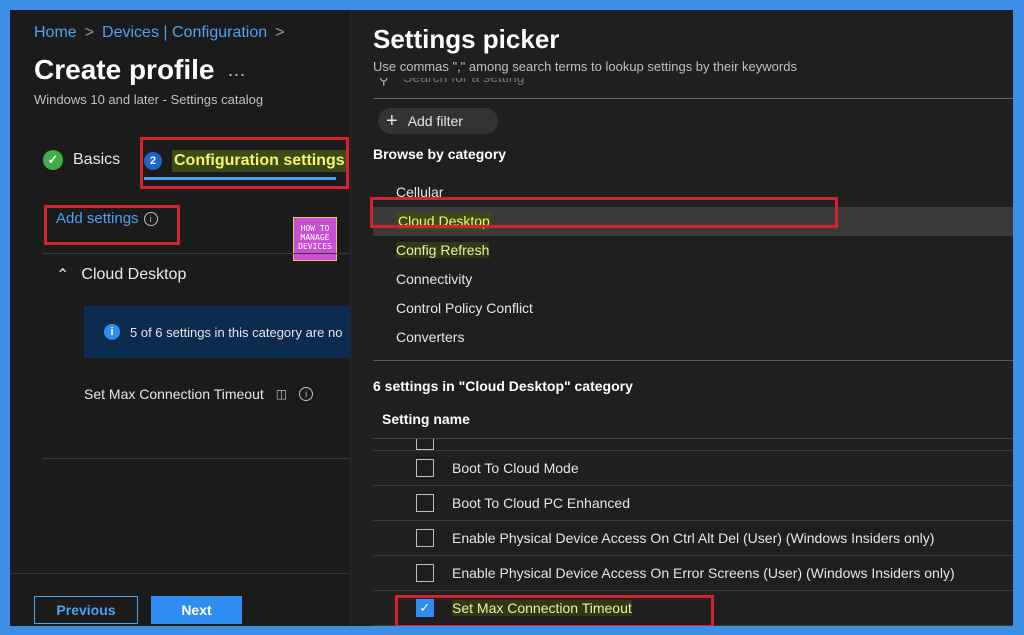  I want to click on step-basics-label: Basics, so click(97, 159).